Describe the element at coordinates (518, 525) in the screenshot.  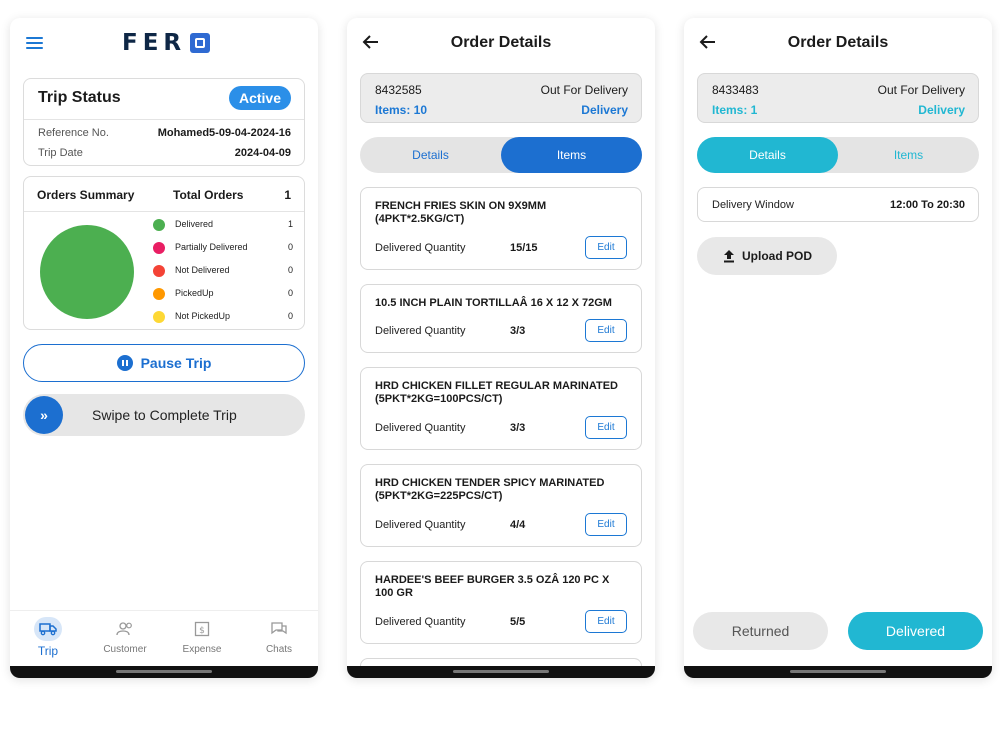
I see `delivered-qty-value: 4/4` at that location.